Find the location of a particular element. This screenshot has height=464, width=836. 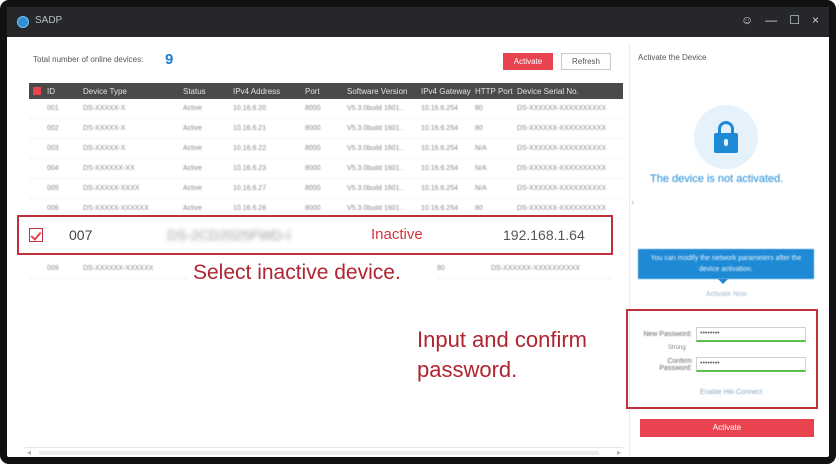

column-header: IPv4 Address is located at coordinates (269, 91).